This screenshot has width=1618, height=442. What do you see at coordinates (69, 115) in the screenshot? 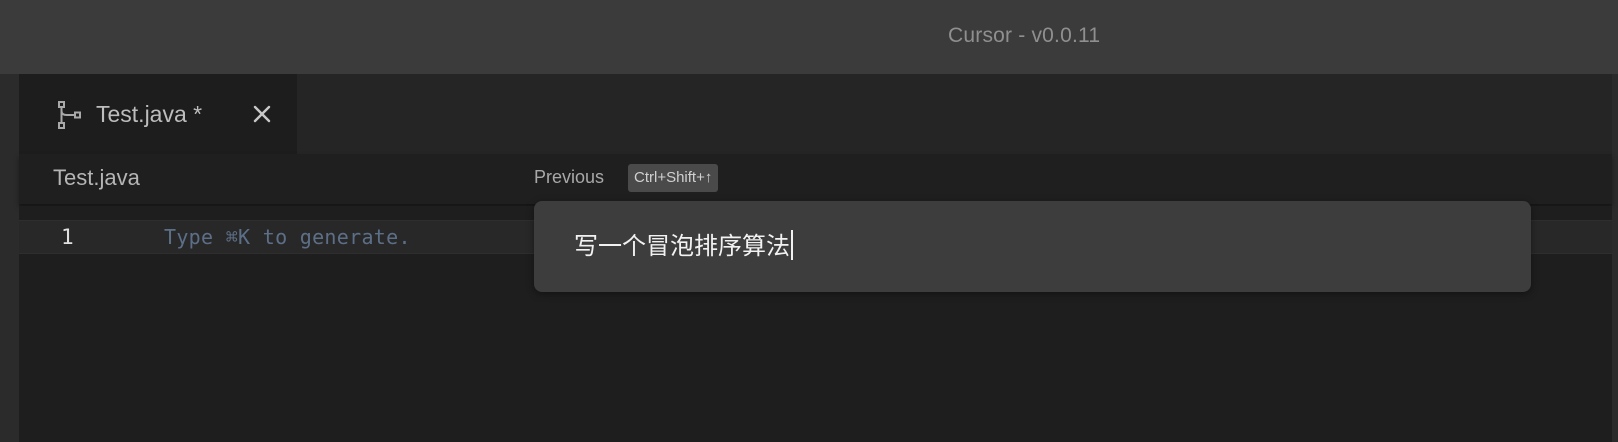
I see `source-control-icon` at bounding box center [69, 115].